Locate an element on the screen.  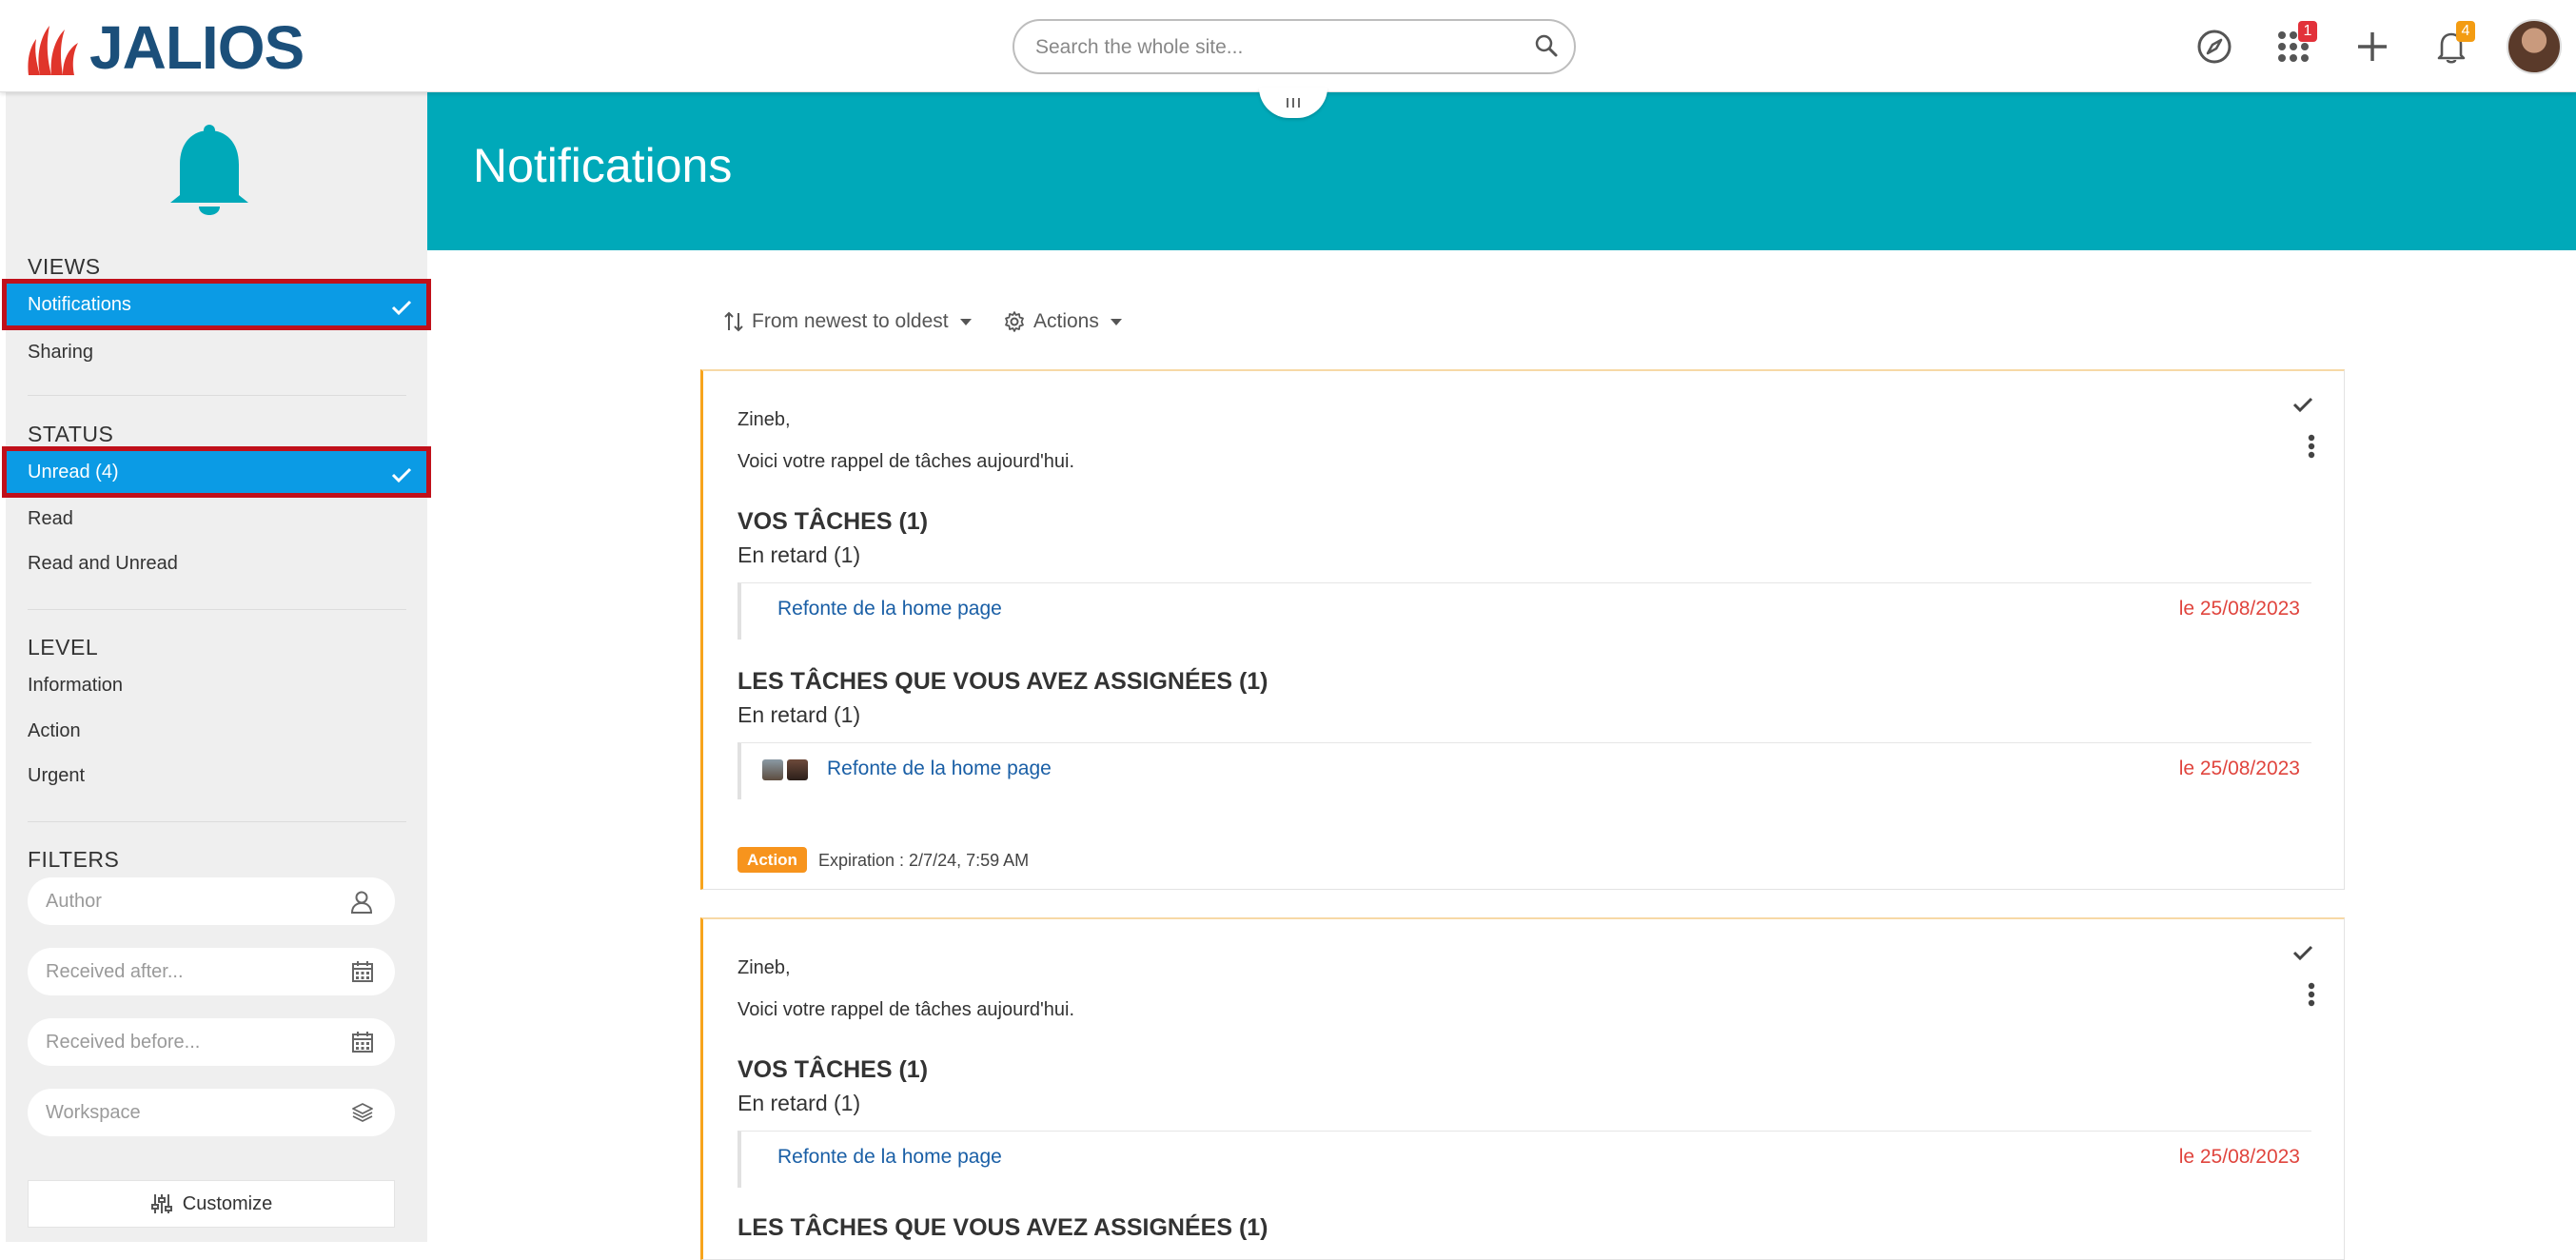
notifications-button: 4 is located at coordinates (2451, 46).